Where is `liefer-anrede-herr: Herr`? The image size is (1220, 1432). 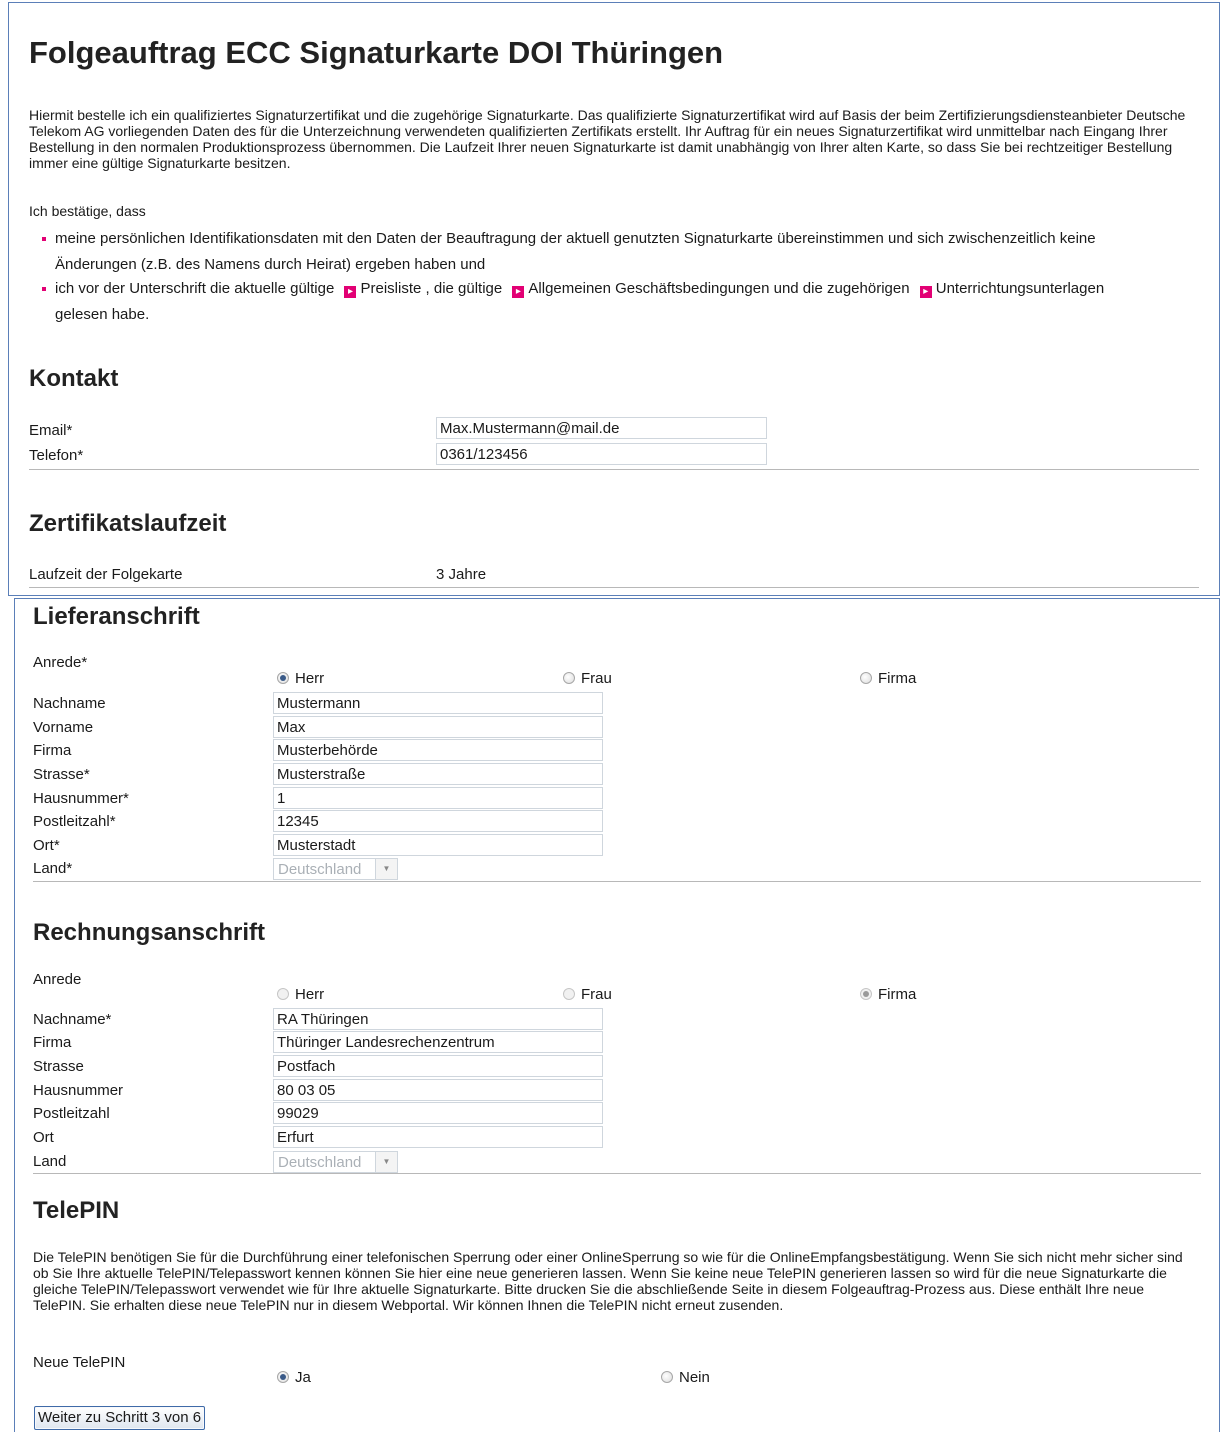 liefer-anrede-herr: Herr is located at coordinates (300, 678).